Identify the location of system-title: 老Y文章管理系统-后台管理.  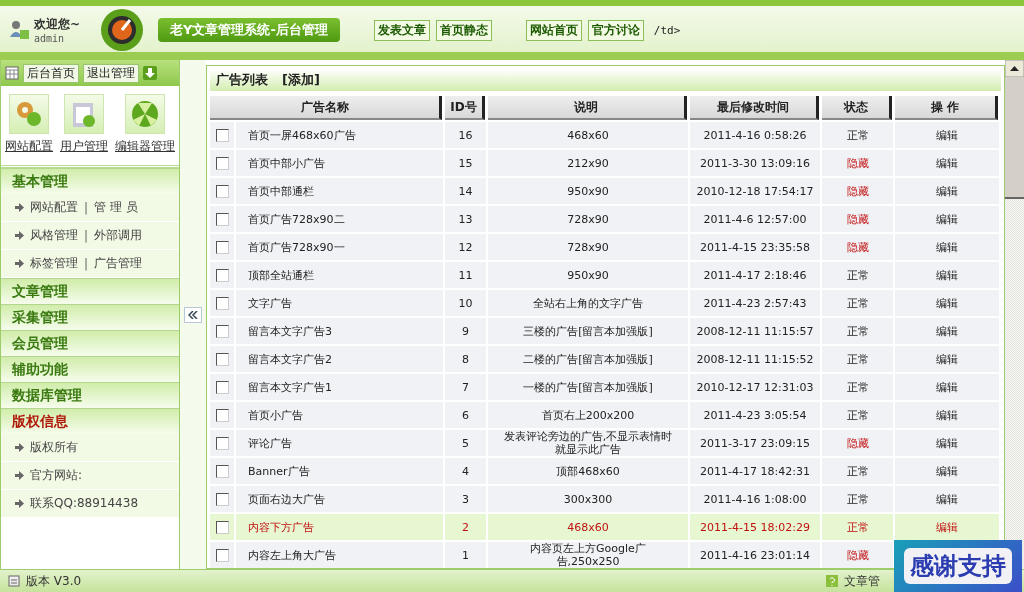
(249, 30).